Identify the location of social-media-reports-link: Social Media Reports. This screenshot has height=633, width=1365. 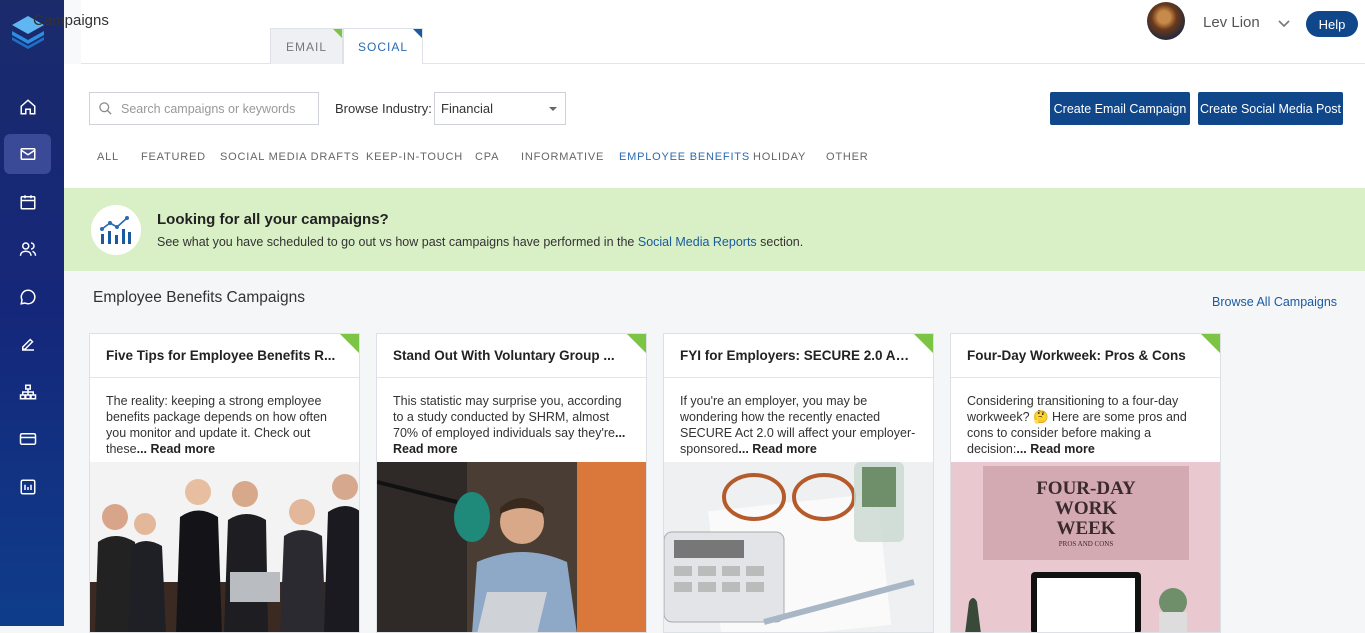
(697, 242).